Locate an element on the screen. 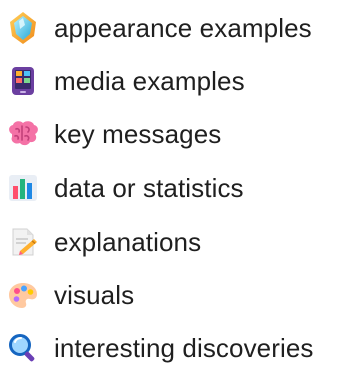 The width and height of the screenshot is (362, 374). tablet-device-icon is located at coordinates (23, 81).